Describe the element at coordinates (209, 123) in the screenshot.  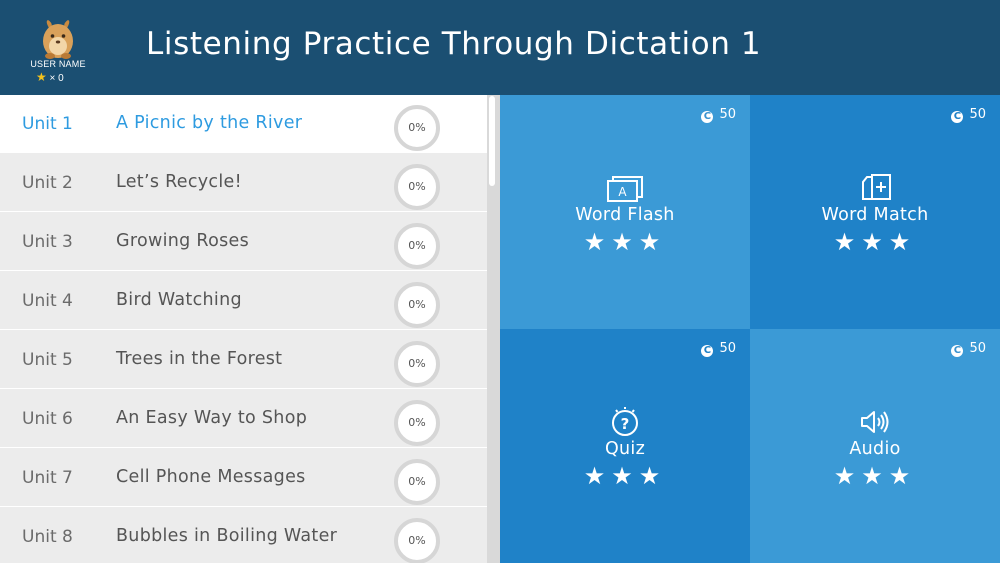
I see `unit-title: A Picnic by the River` at that location.